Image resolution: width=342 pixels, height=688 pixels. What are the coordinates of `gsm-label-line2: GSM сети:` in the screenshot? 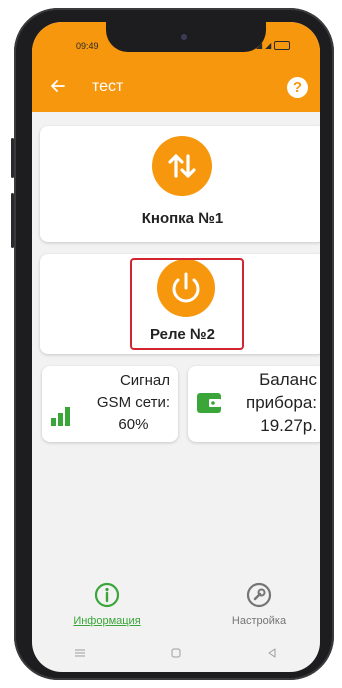 It's located at (133, 402).